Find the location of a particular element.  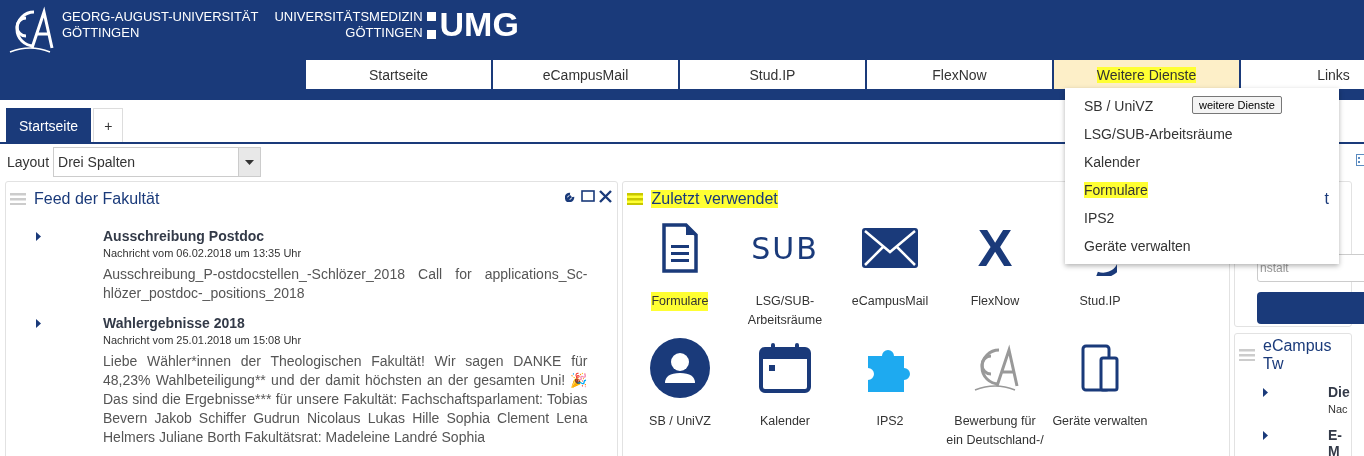

medicine-name: UNIVERSITÄTSMEDIZIN GÖTTINGEN is located at coordinates (348, 25).